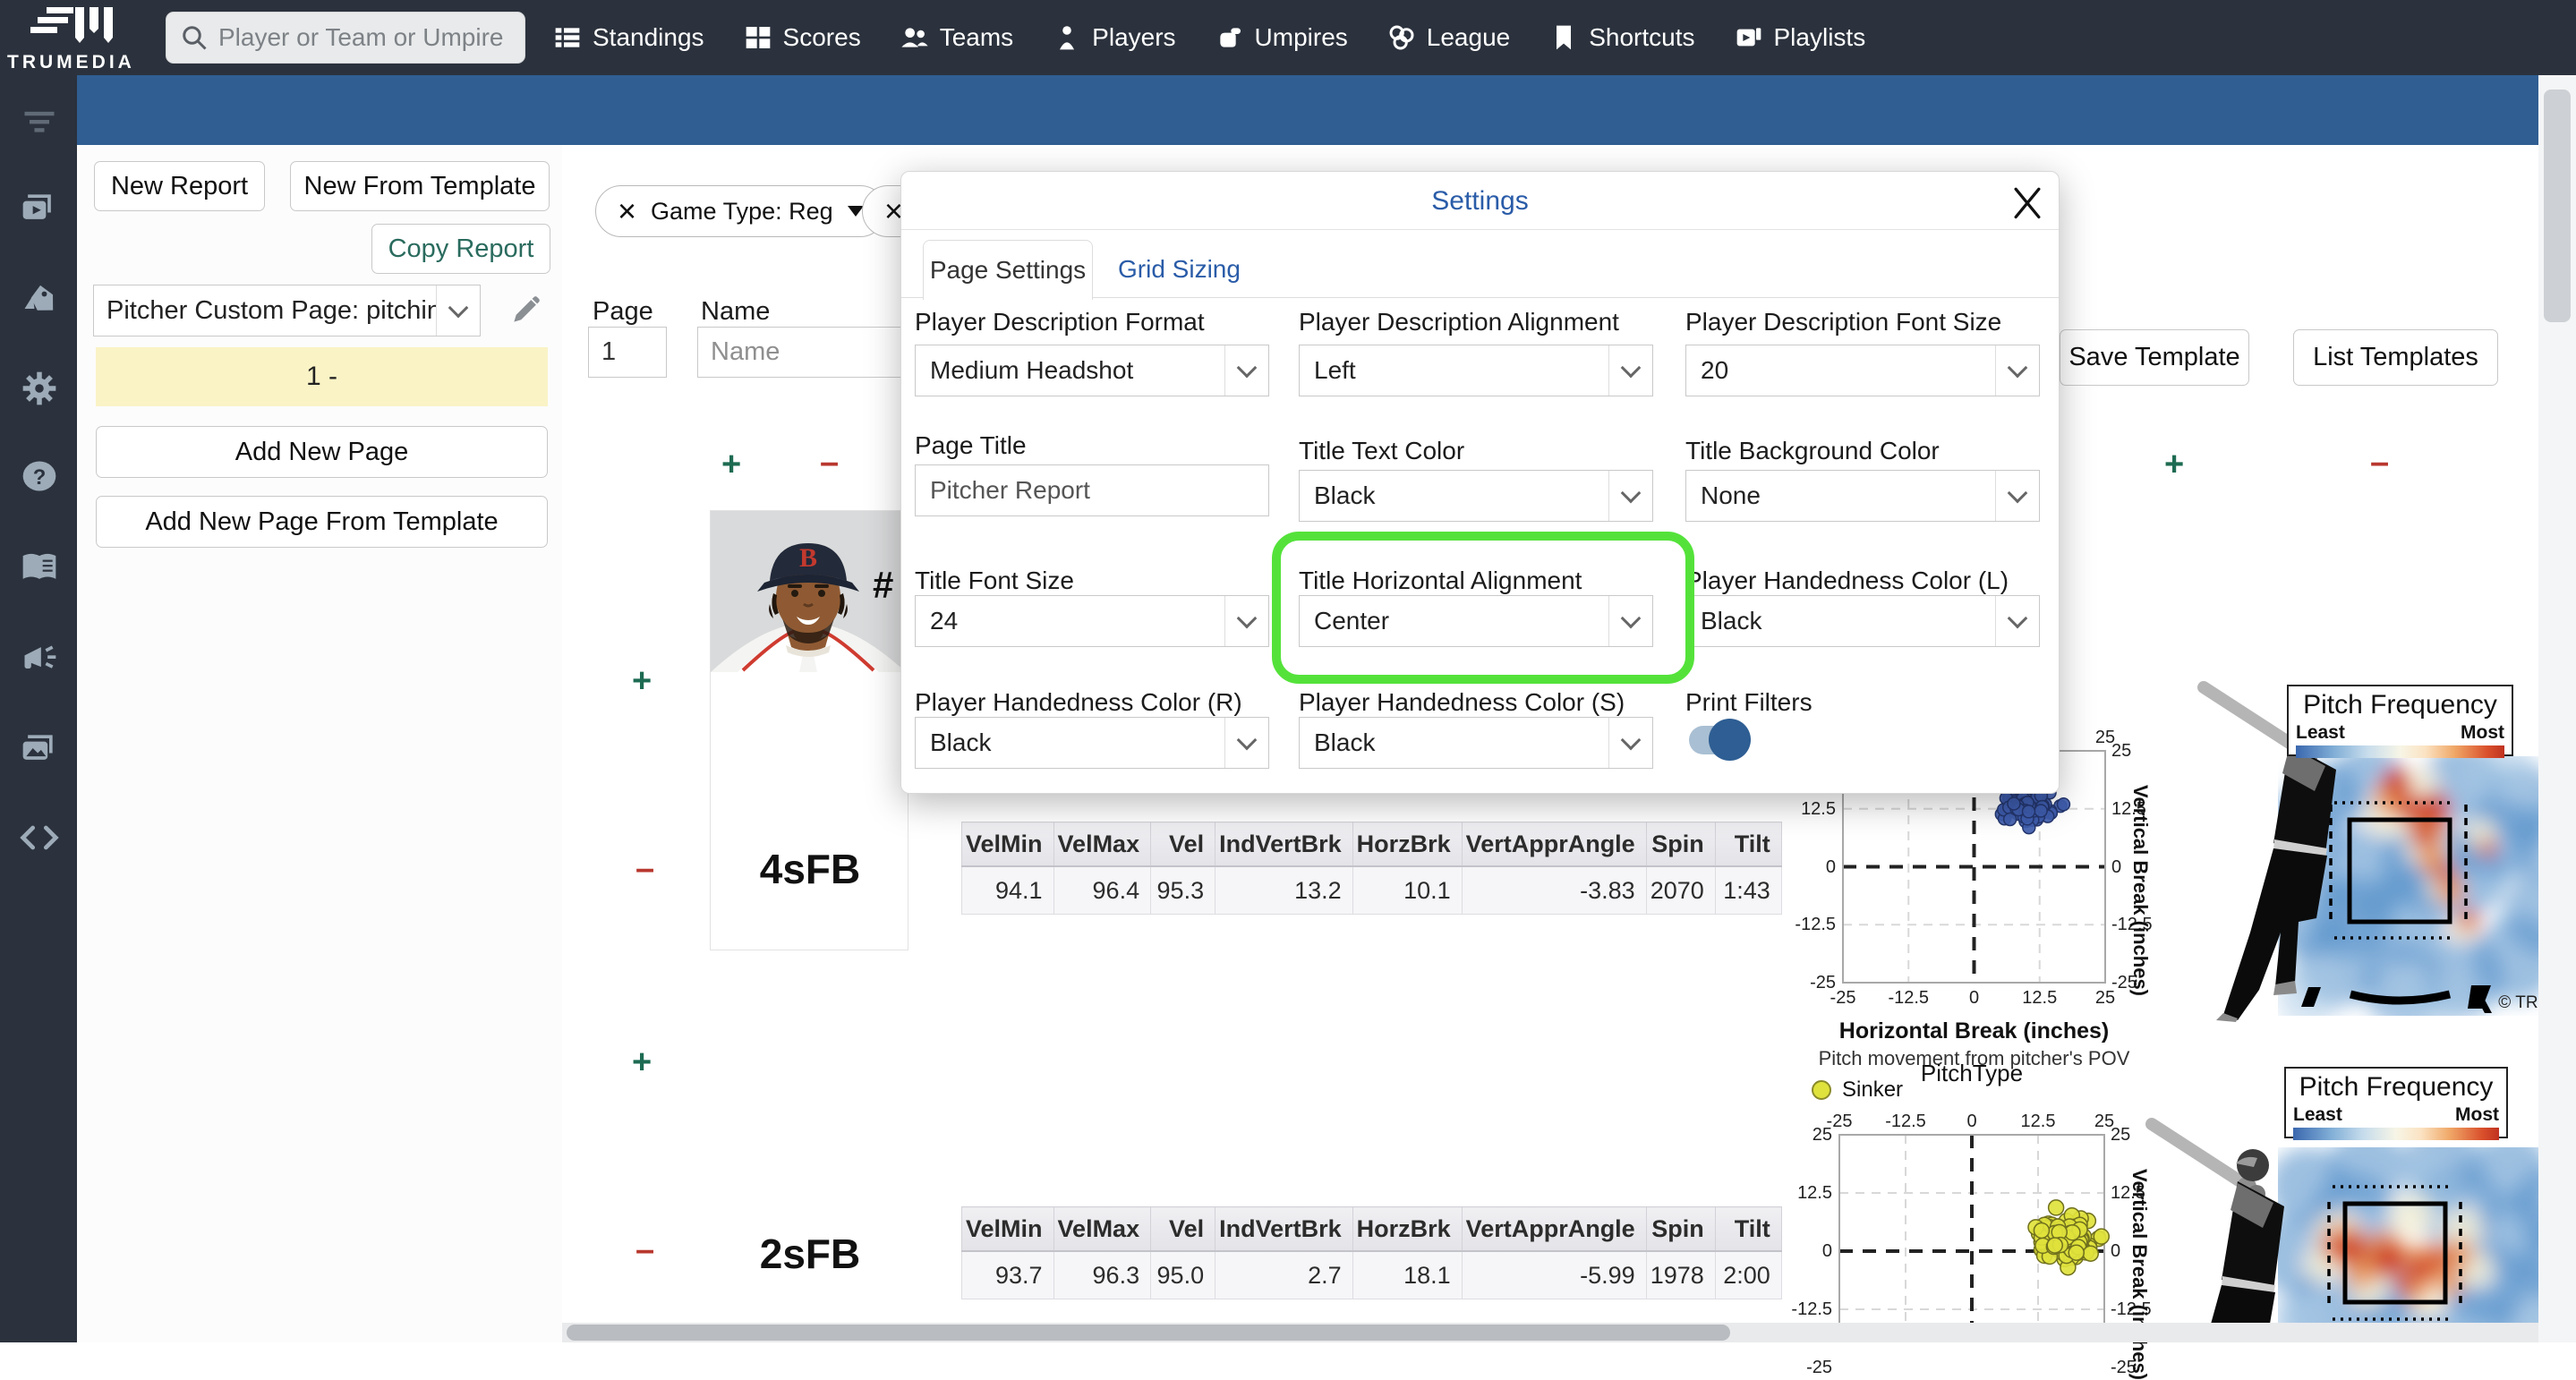  I want to click on add-new-page-button: Add New Page, so click(322, 452).